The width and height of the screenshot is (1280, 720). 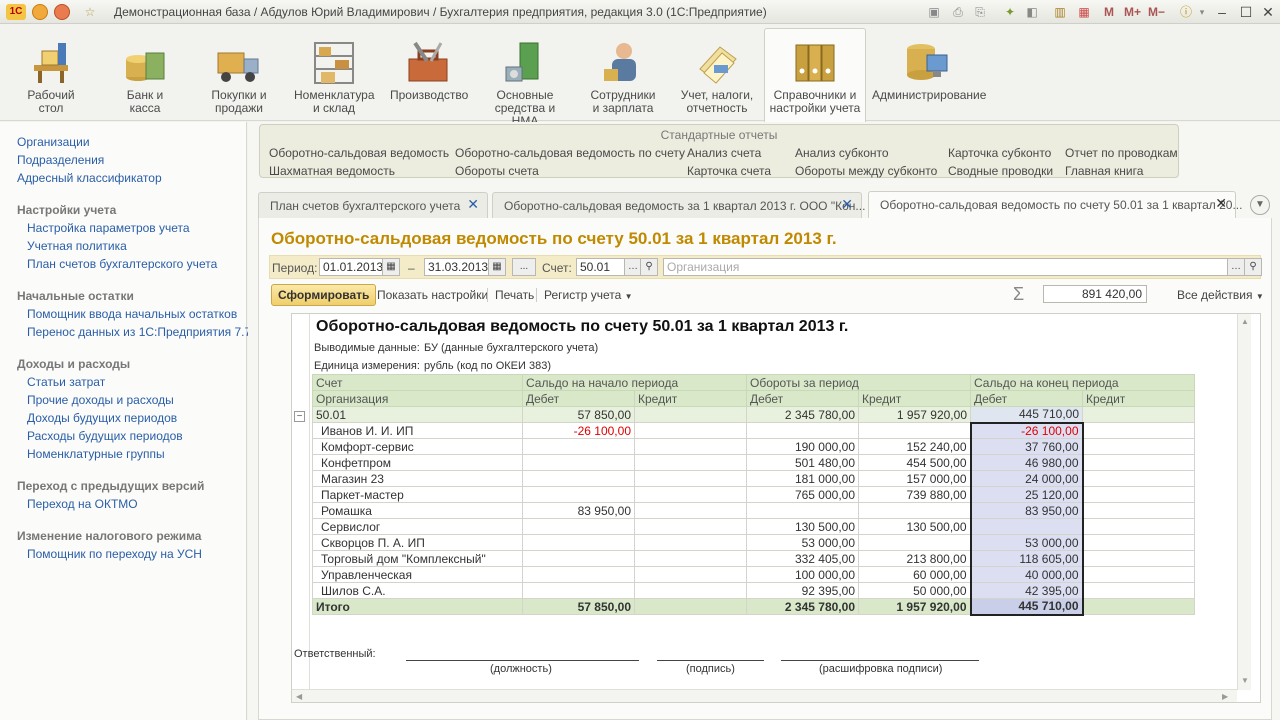 I want to click on column-header: Организация, so click(x=417, y=398).